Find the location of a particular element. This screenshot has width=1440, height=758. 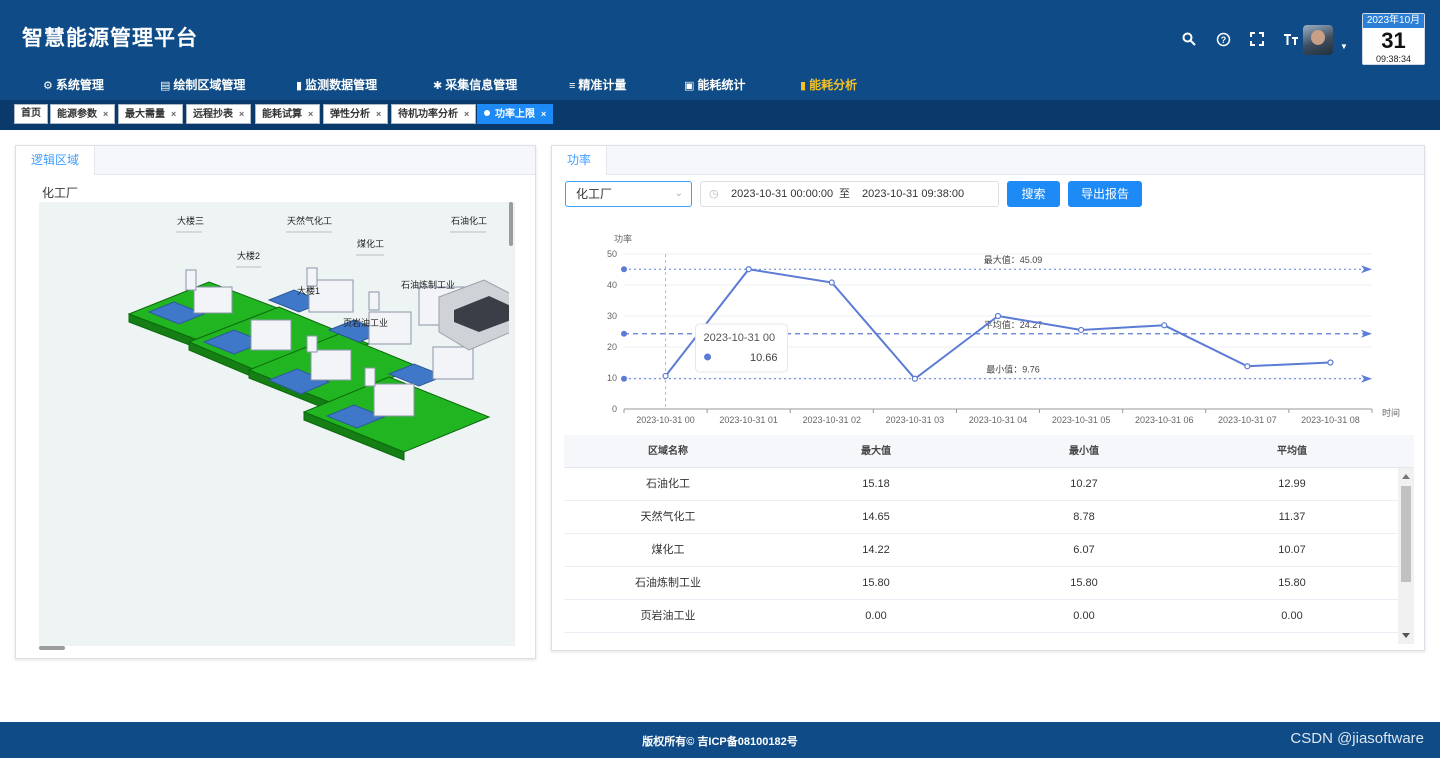

table-row: 石油化工 15.18 10.27 12.99 is located at coordinates (981, 484).